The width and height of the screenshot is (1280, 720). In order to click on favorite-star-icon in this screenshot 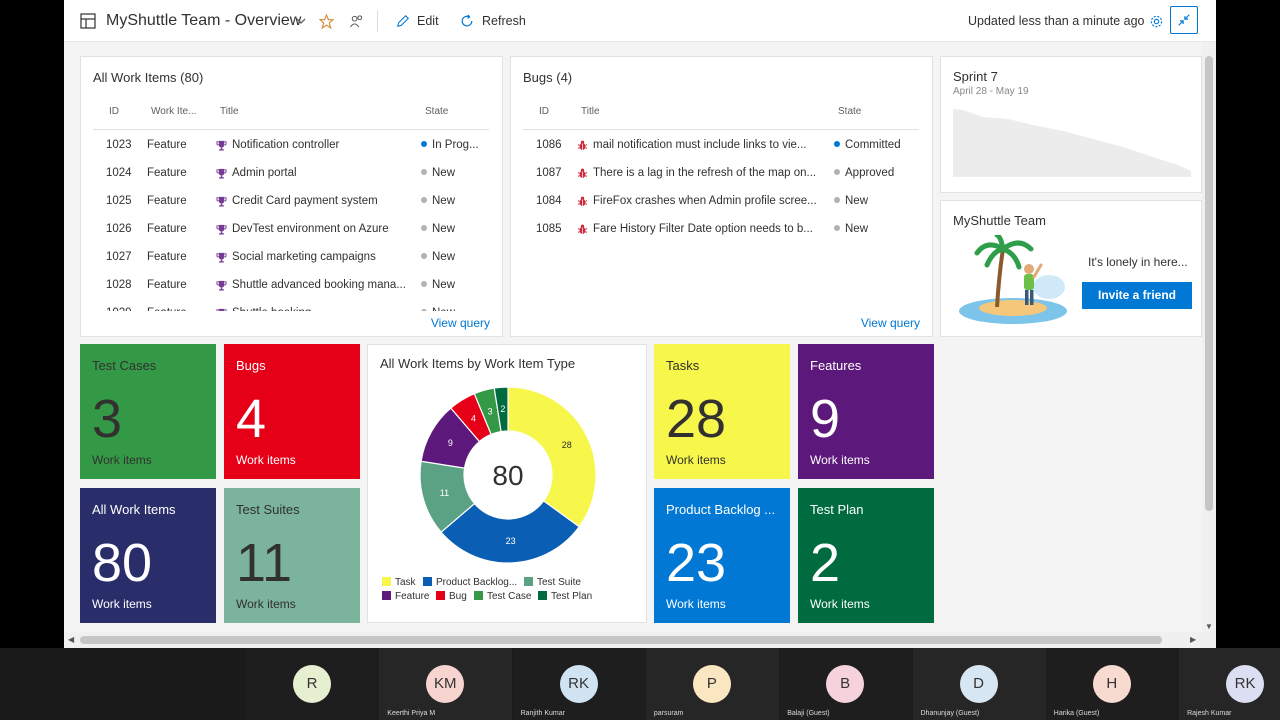, I will do `click(326, 21)`.